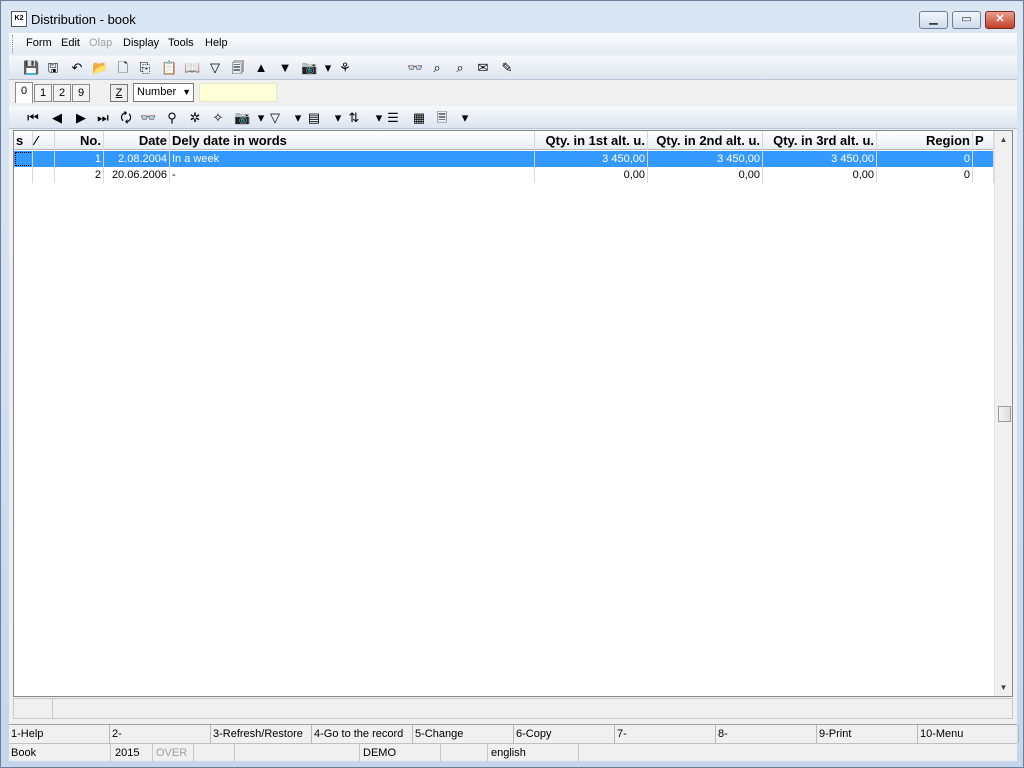 The image size is (1024, 768). I want to click on maximize-button: ▭, so click(966, 20).